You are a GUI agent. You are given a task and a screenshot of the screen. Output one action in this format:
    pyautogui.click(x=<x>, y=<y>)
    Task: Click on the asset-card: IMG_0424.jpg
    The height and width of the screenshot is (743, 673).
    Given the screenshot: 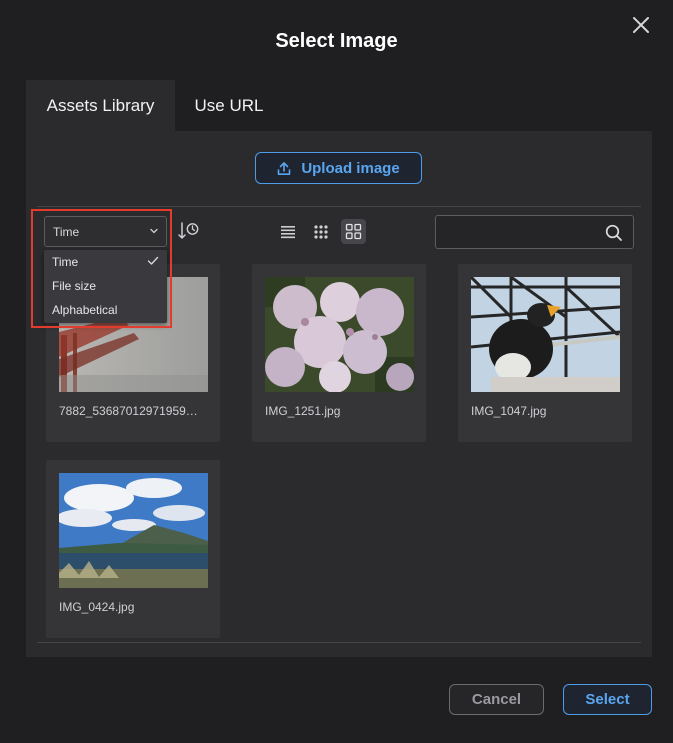 What is the action you would take?
    pyautogui.click(x=133, y=549)
    